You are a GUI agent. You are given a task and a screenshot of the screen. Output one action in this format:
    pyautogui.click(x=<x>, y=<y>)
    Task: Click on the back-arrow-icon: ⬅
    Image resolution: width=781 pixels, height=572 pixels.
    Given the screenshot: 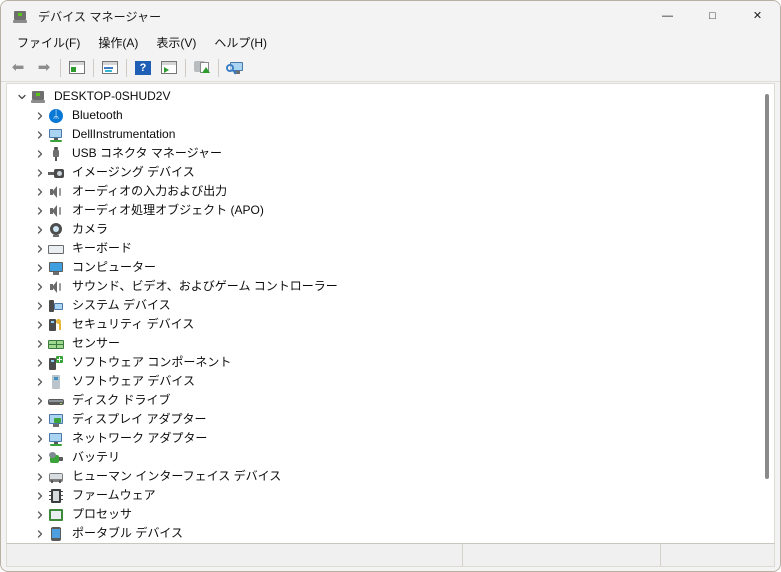 What is the action you would take?
    pyautogui.click(x=18, y=67)
    